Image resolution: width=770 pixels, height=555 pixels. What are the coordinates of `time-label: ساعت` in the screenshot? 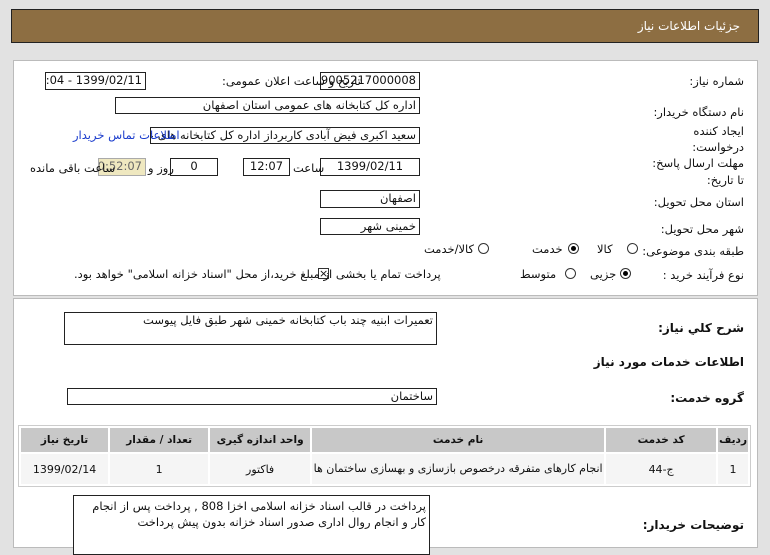 It's located at (309, 168).